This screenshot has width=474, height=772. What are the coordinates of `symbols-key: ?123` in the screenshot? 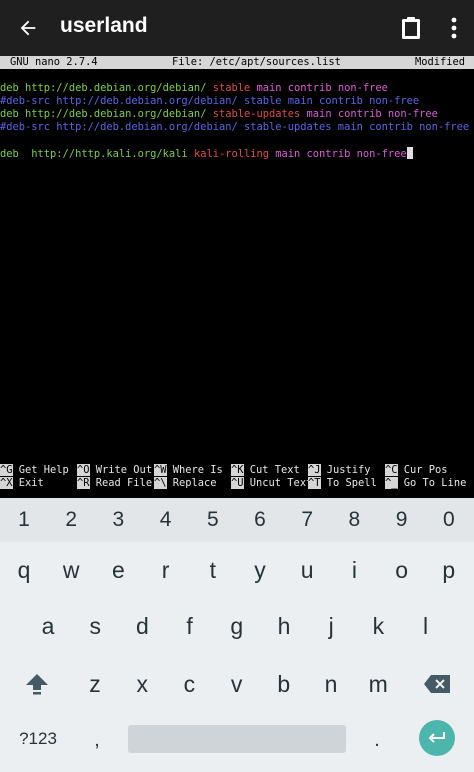 It's located at (38, 739).